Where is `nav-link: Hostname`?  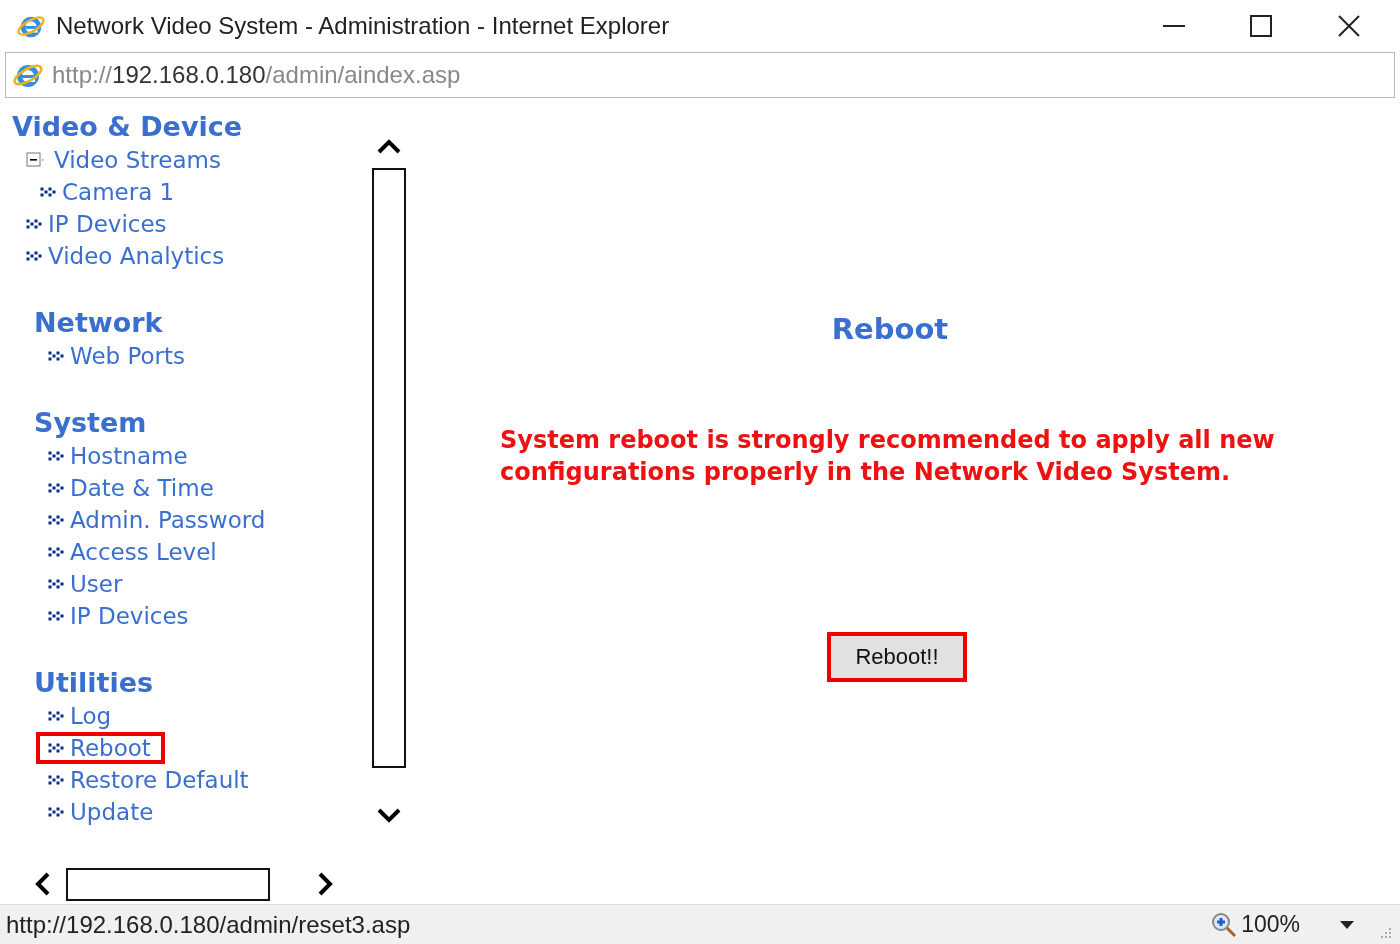
nav-link: Hostname is located at coordinates (119, 456).